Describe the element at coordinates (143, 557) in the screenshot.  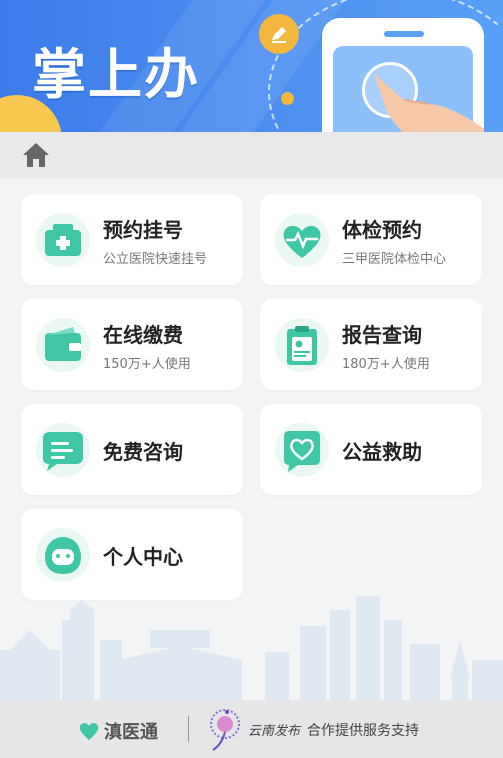
I see `service-label: 个人中心` at that location.